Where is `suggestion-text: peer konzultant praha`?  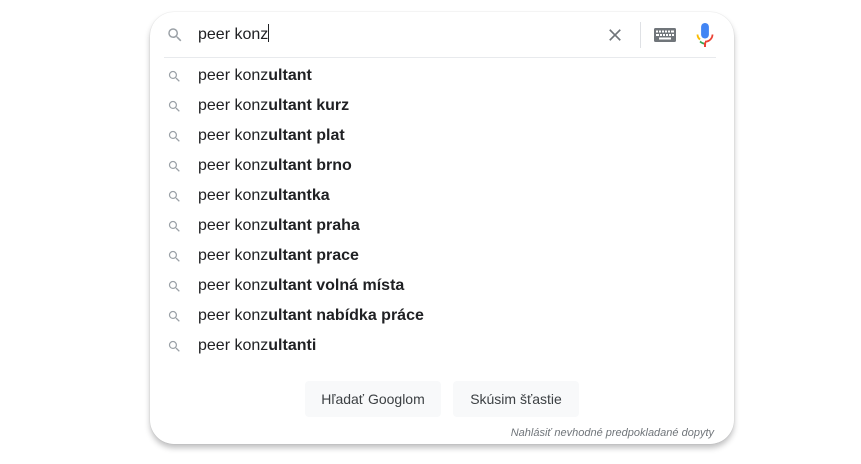
suggestion-text: peer konzultant praha is located at coordinates (279, 226).